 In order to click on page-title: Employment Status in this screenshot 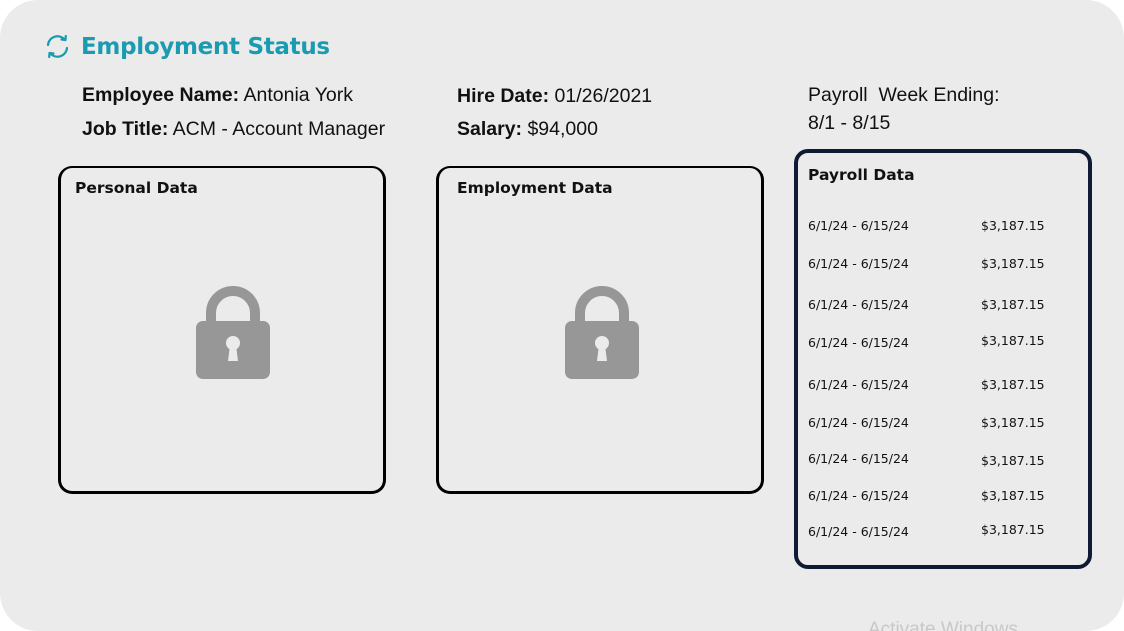, I will do `click(205, 46)`.